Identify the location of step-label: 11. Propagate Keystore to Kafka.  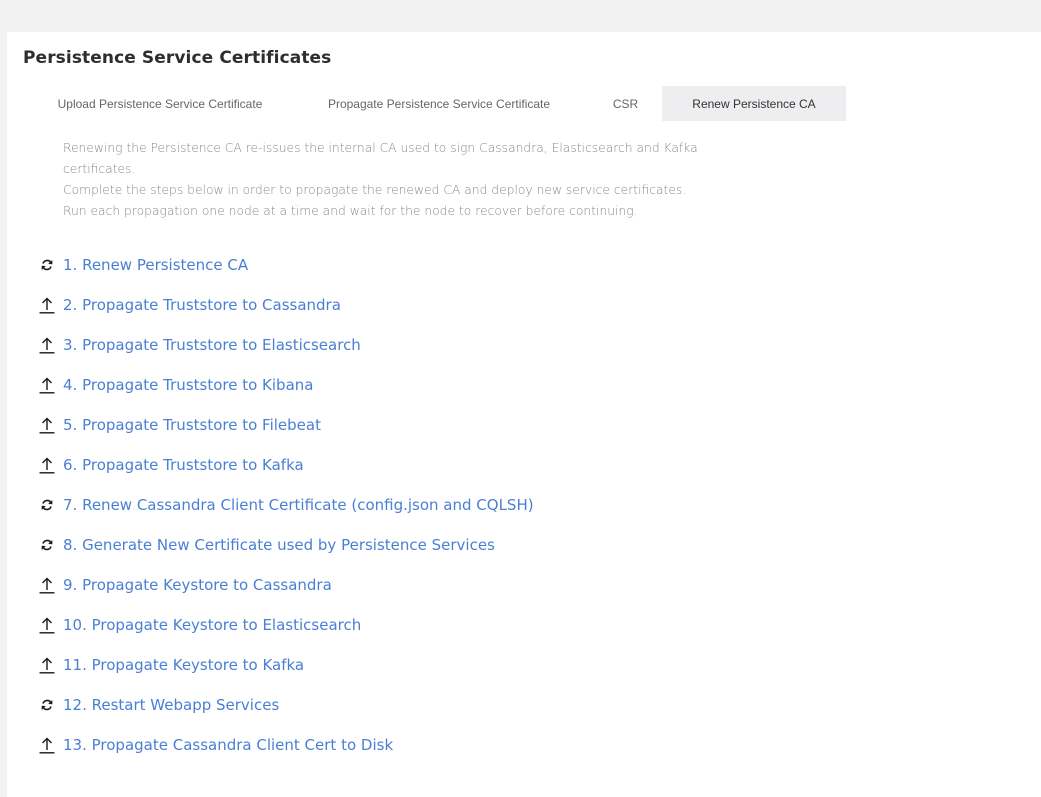
(183, 665).